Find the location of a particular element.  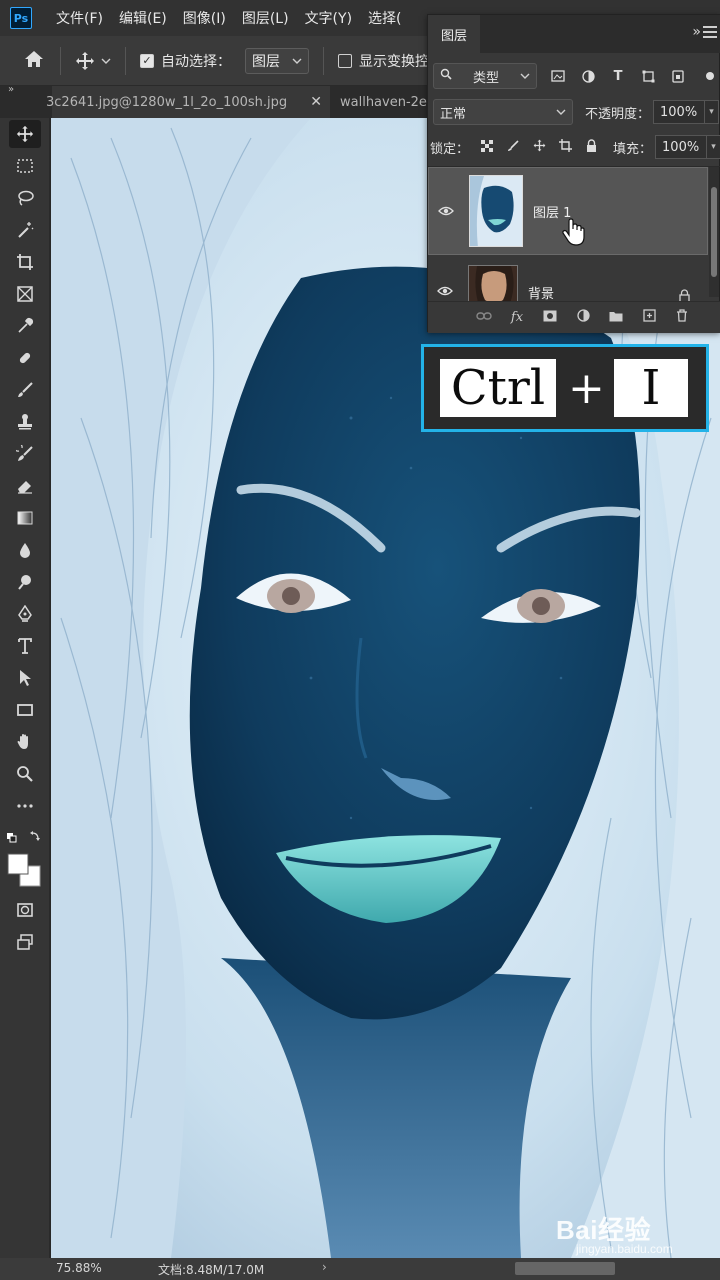

auto-select-target-value: 图层 is located at coordinates (266, 61).